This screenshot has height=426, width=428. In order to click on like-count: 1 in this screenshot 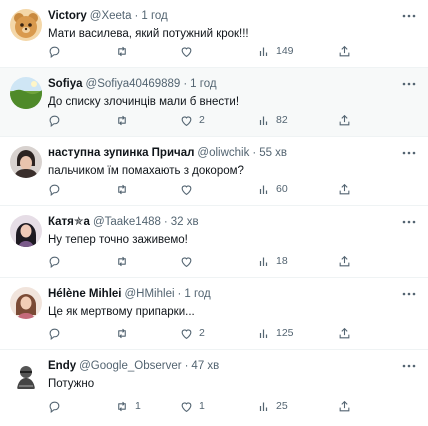, I will do `click(202, 406)`.